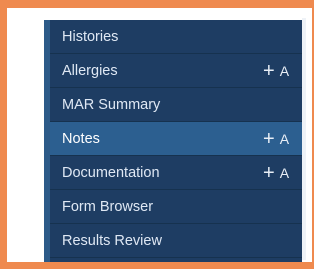  What do you see at coordinates (90, 70) in the screenshot?
I see `menu-item-label: Allergies` at bounding box center [90, 70].